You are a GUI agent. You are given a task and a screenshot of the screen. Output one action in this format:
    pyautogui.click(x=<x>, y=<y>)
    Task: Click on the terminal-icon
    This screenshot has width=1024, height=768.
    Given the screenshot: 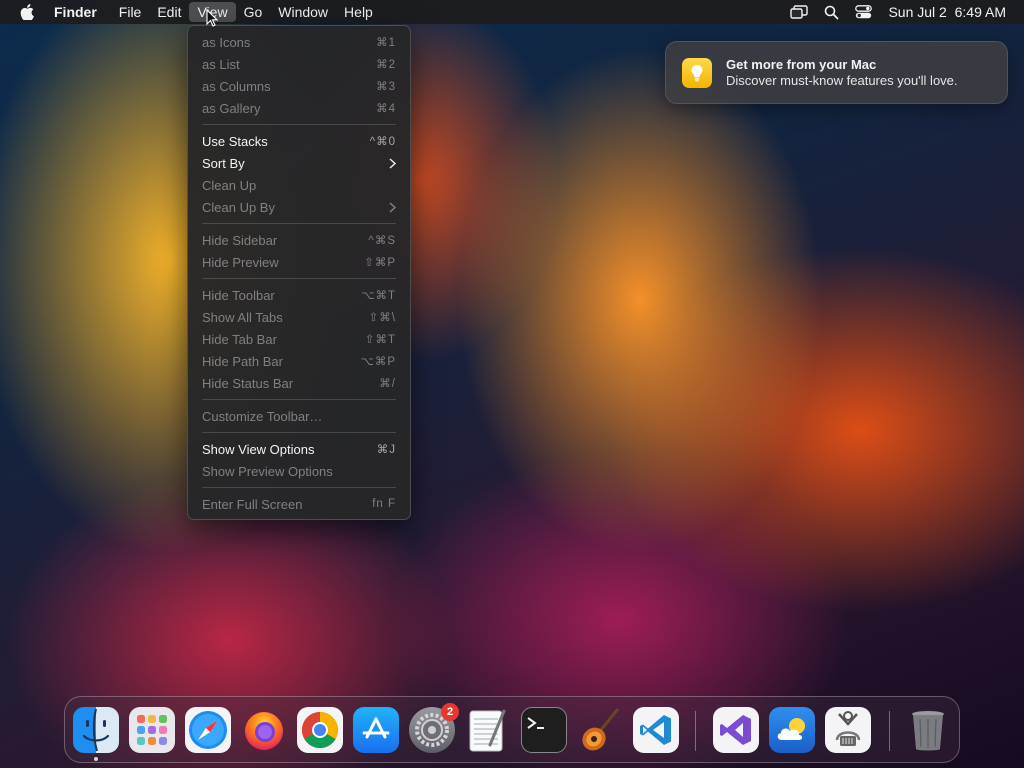 What is the action you would take?
    pyautogui.click(x=535, y=723)
    